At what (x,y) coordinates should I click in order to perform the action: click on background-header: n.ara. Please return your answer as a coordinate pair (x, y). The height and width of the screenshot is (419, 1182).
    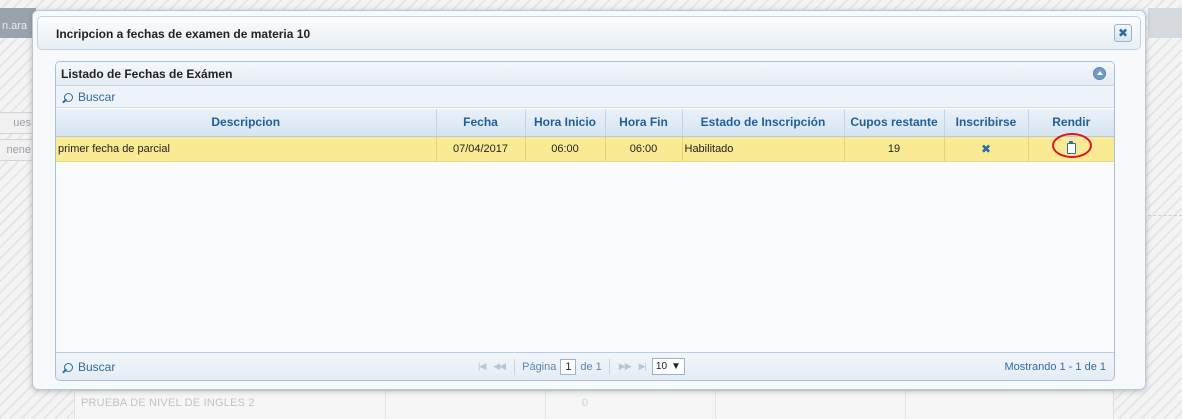
    Looking at the image, I should click on (18, 23).